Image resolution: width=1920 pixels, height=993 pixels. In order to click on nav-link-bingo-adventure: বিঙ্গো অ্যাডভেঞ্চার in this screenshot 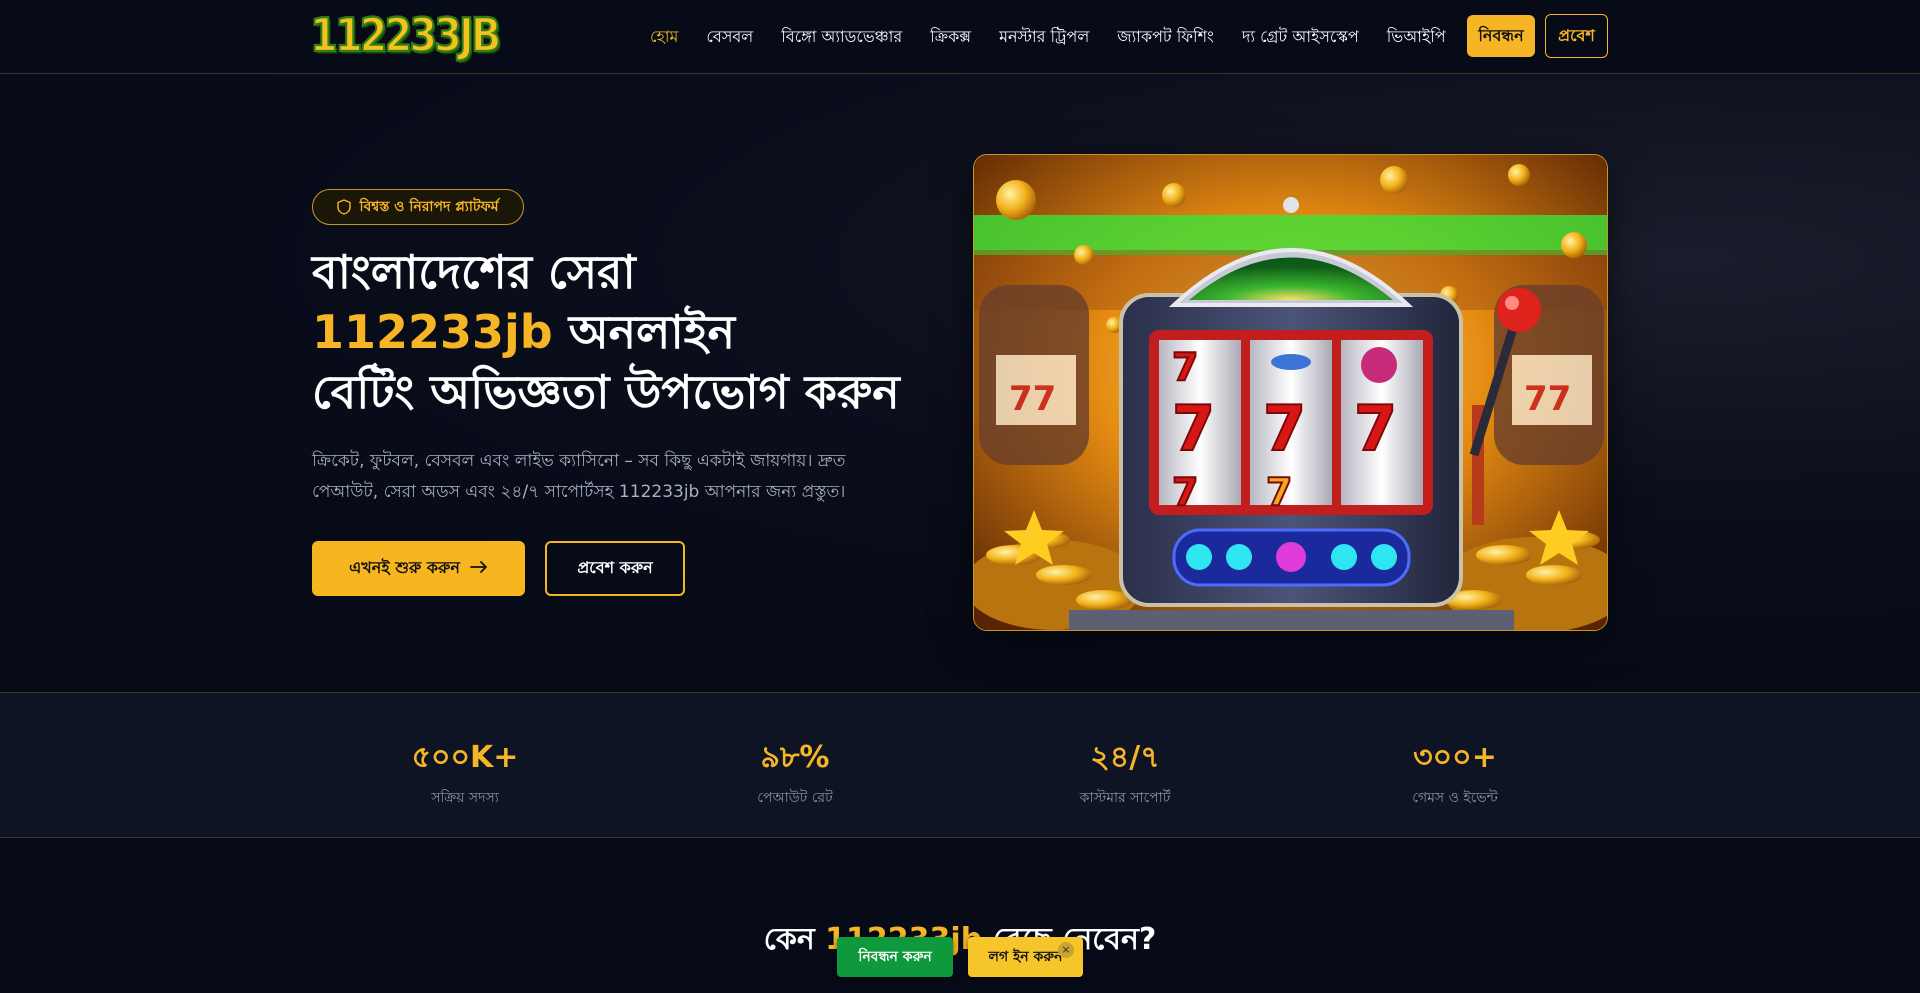, I will do `click(841, 37)`.